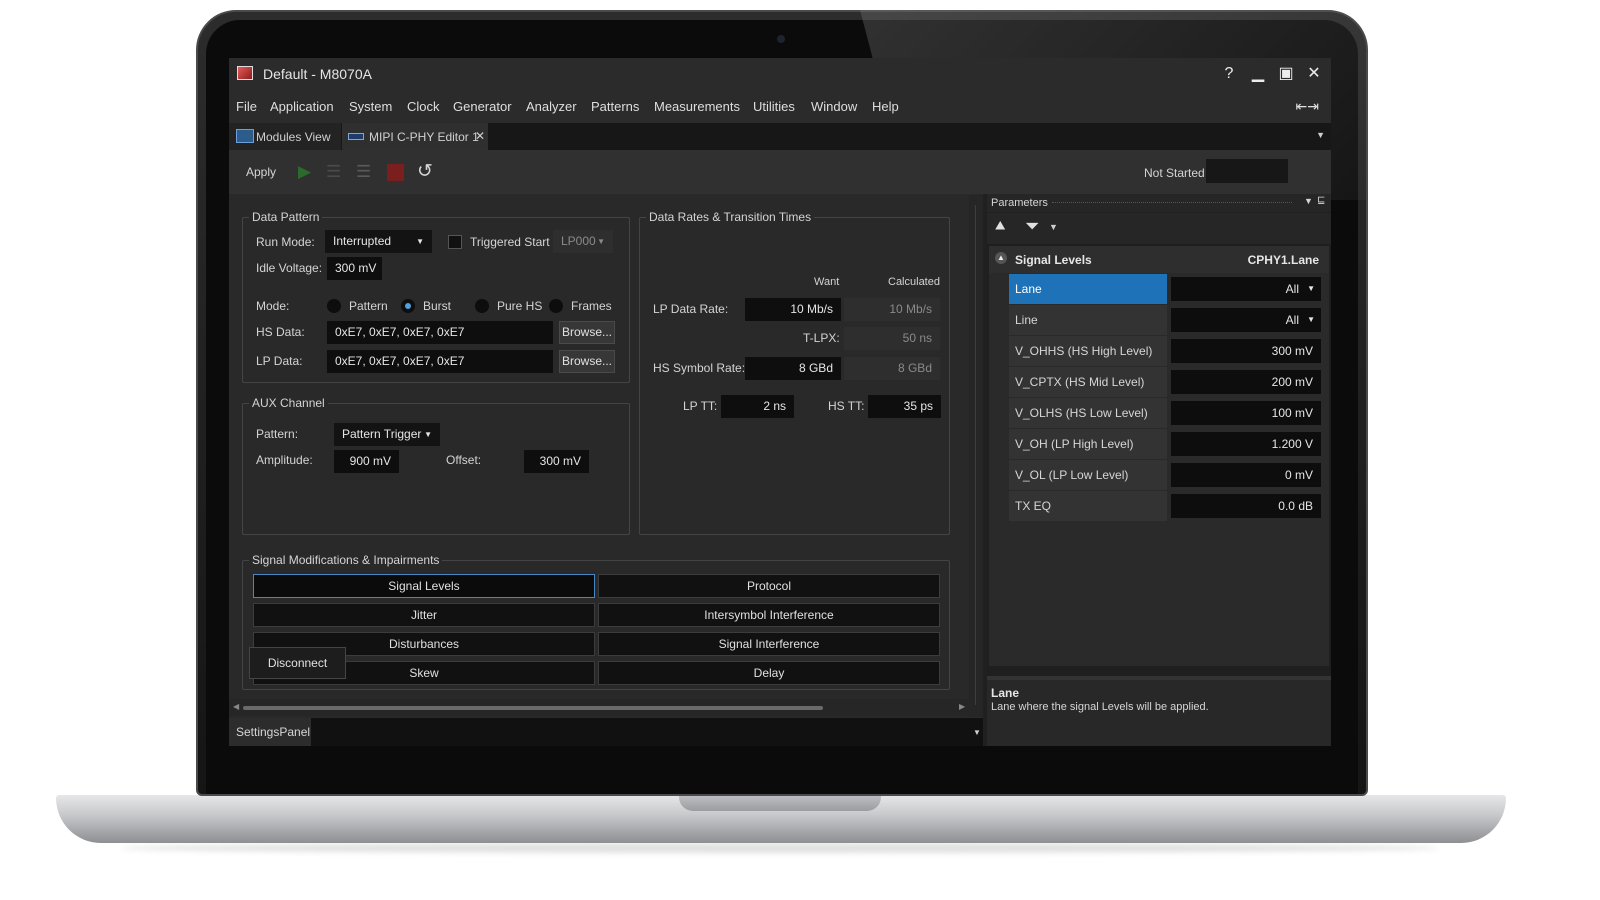 This screenshot has height=900, width=1600. Describe the element at coordinates (1246, 444) in the screenshot. I see `param-value: 1.200 V` at that location.